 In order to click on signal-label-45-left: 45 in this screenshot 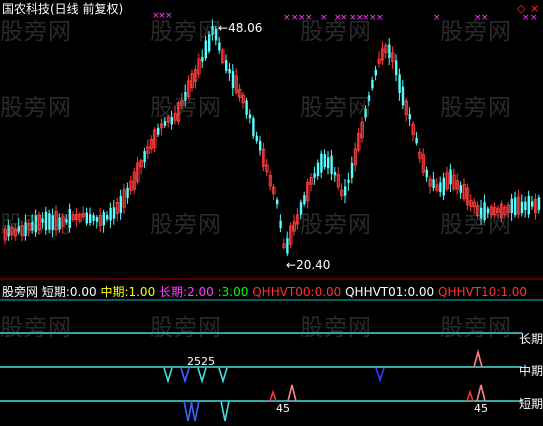, I will do `click(283, 408)`.